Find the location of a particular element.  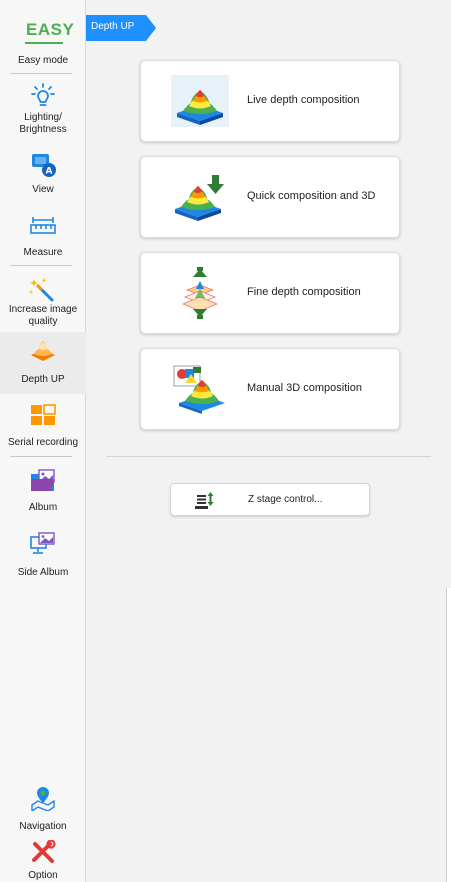

easy-mode-button: EASY Easy mode is located at coordinates (43, 35).